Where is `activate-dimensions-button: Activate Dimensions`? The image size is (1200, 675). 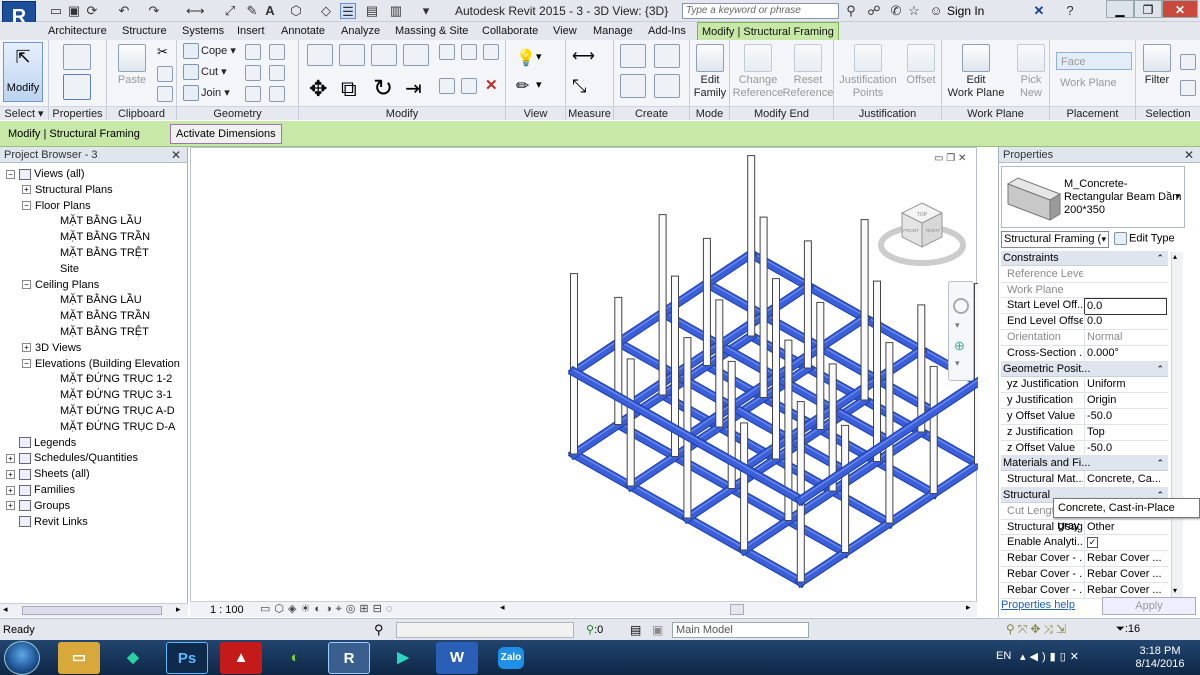 activate-dimensions-button: Activate Dimensions is located at coordinates (226, 134).